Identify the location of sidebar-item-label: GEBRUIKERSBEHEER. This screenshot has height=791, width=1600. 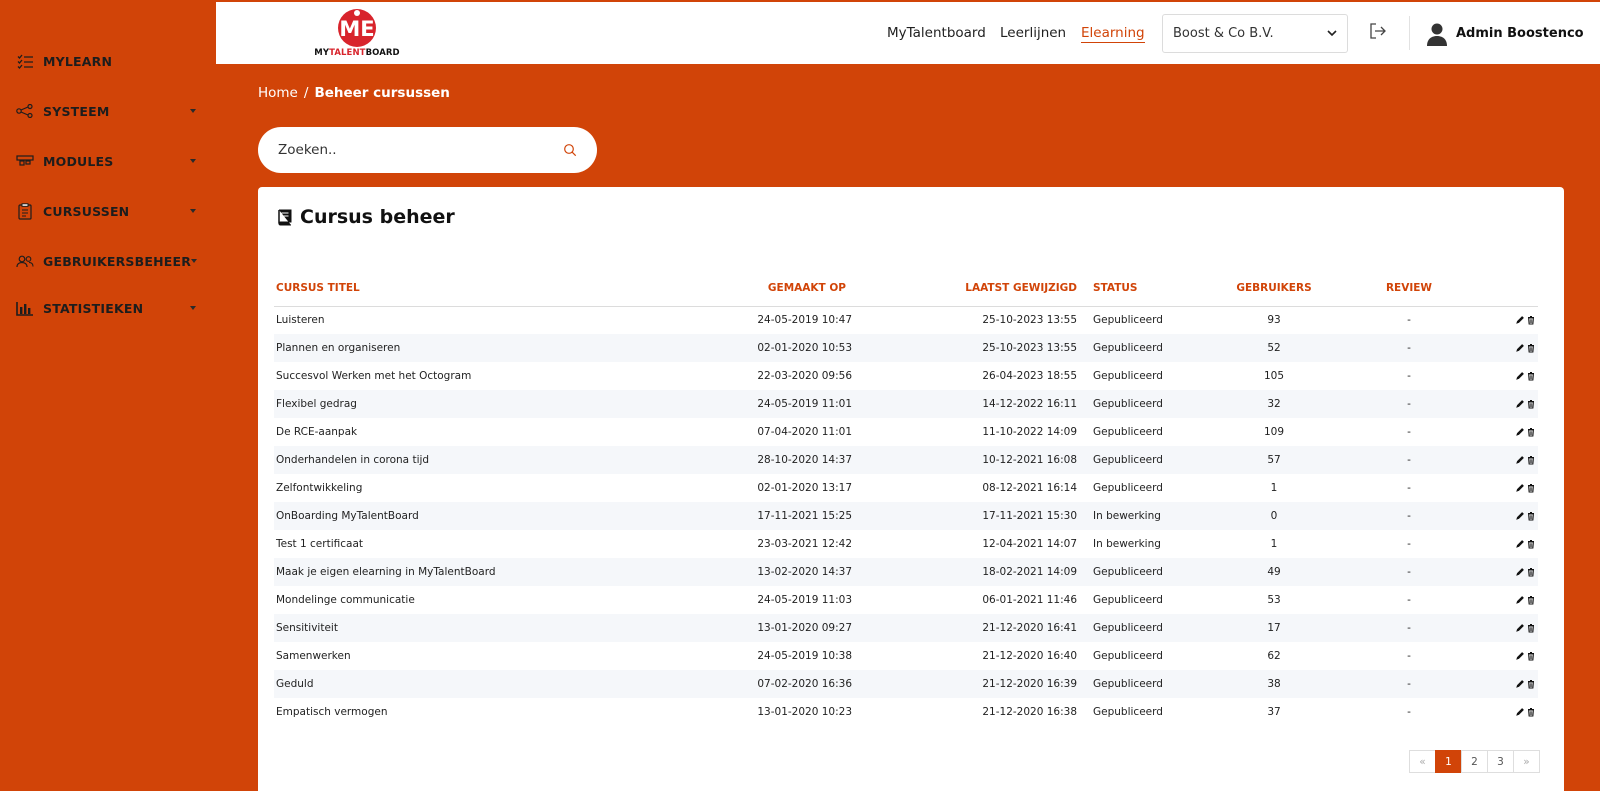
(117, 261).